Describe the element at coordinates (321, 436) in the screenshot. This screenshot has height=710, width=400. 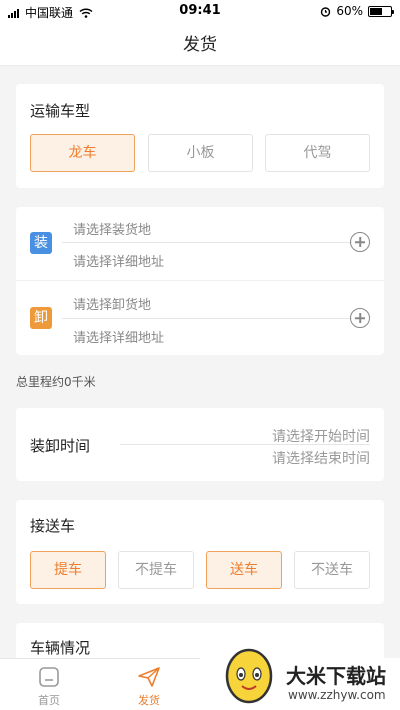
I see `start-time-field: 请选择开始时间` at that location.